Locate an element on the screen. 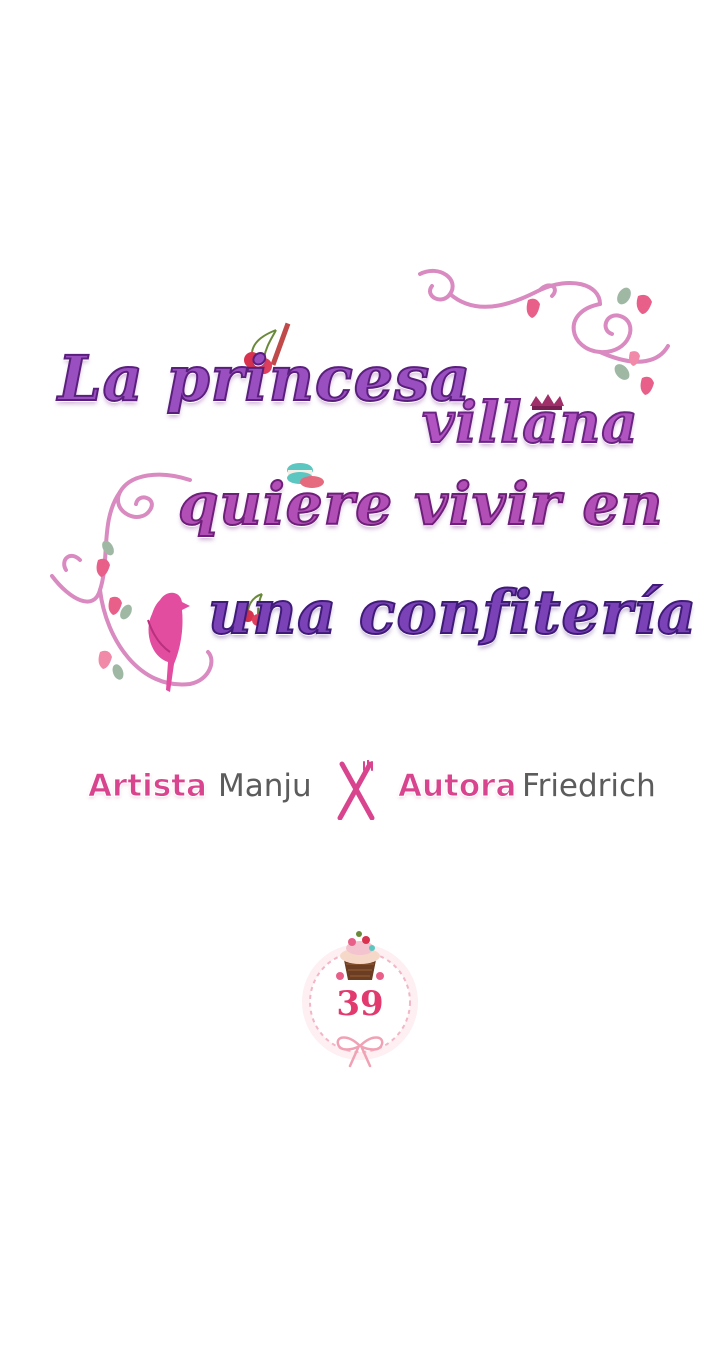  credits-row: Artista Manju Autora Friedrich is located at coordinates (378, 790).